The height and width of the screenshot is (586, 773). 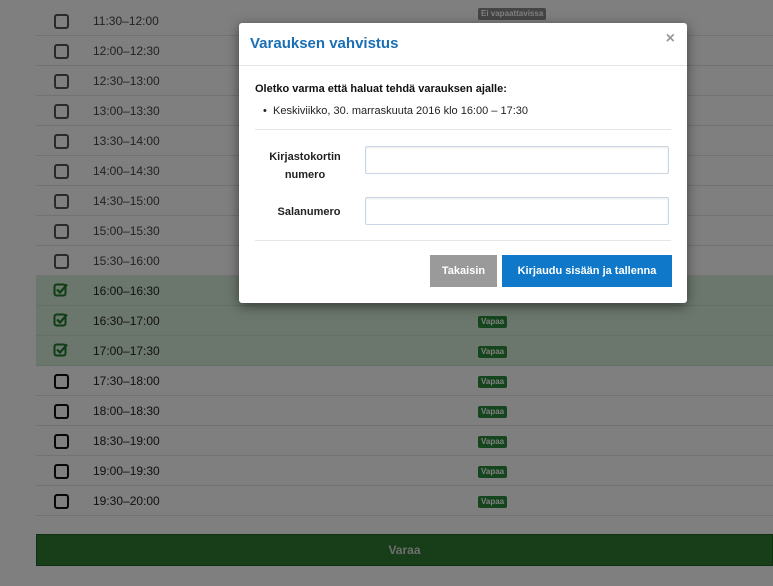 What do you see at coordinates (305, 175) in the screenshot?
I see `card-number-label-line2: numero` at bounding box center [305, 175].